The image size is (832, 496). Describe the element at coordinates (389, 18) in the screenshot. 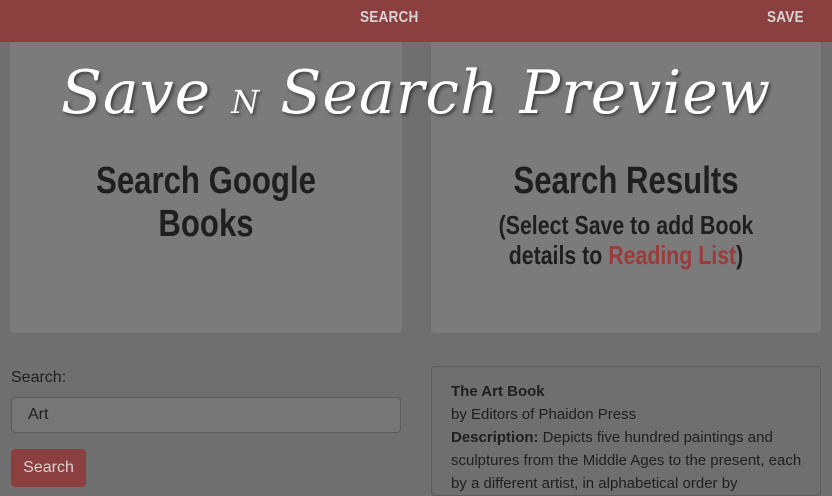

I see `nav-search-link: SEARCH` at that location.